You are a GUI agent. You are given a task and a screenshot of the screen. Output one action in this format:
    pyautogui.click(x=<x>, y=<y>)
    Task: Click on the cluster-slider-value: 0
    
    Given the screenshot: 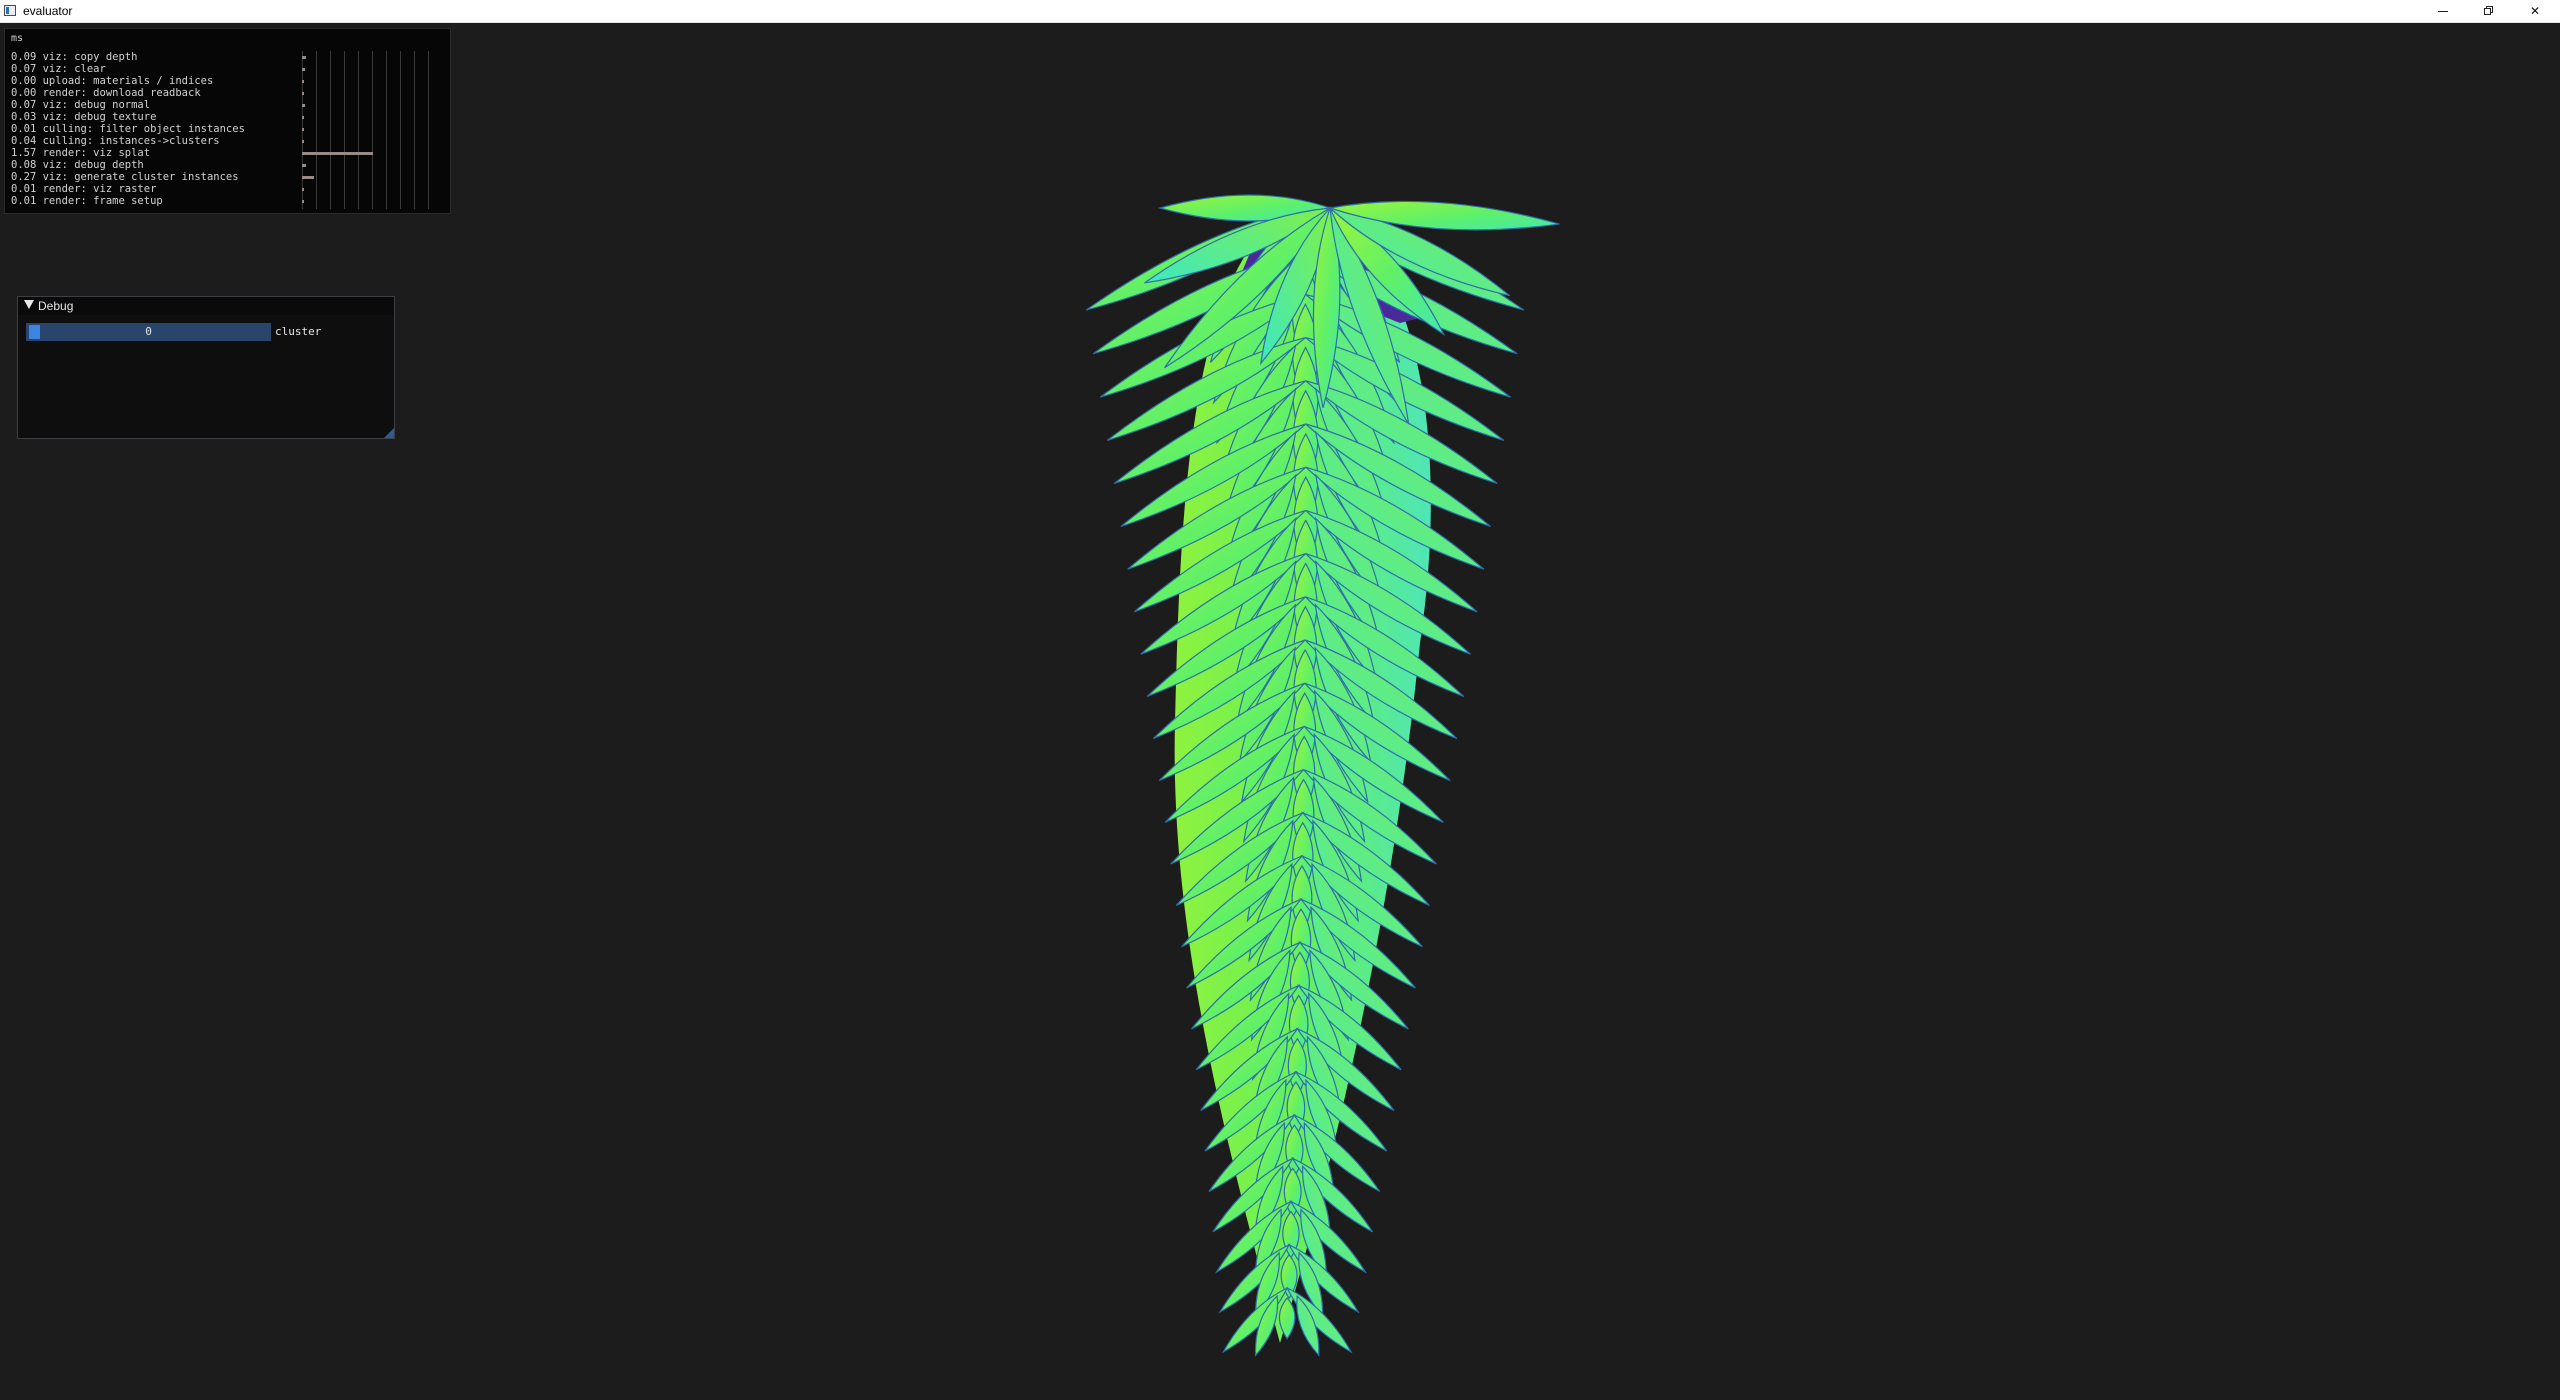 What is the action you would take?
    pyautogui.click(x=148, y=331)
    